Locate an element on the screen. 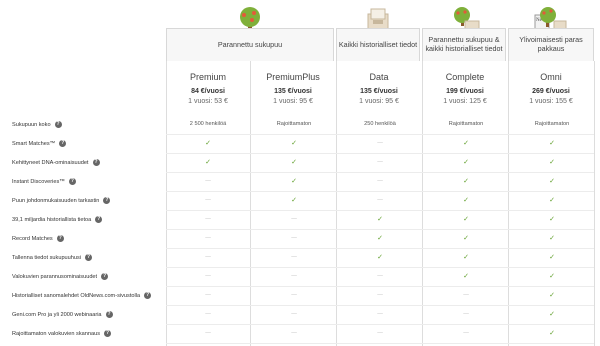 This screenshot has height=346, width=600. table-row: Valokuvien parannusominaisuudet? — — — ✓ ✓ is located at coordinates (300, 276).